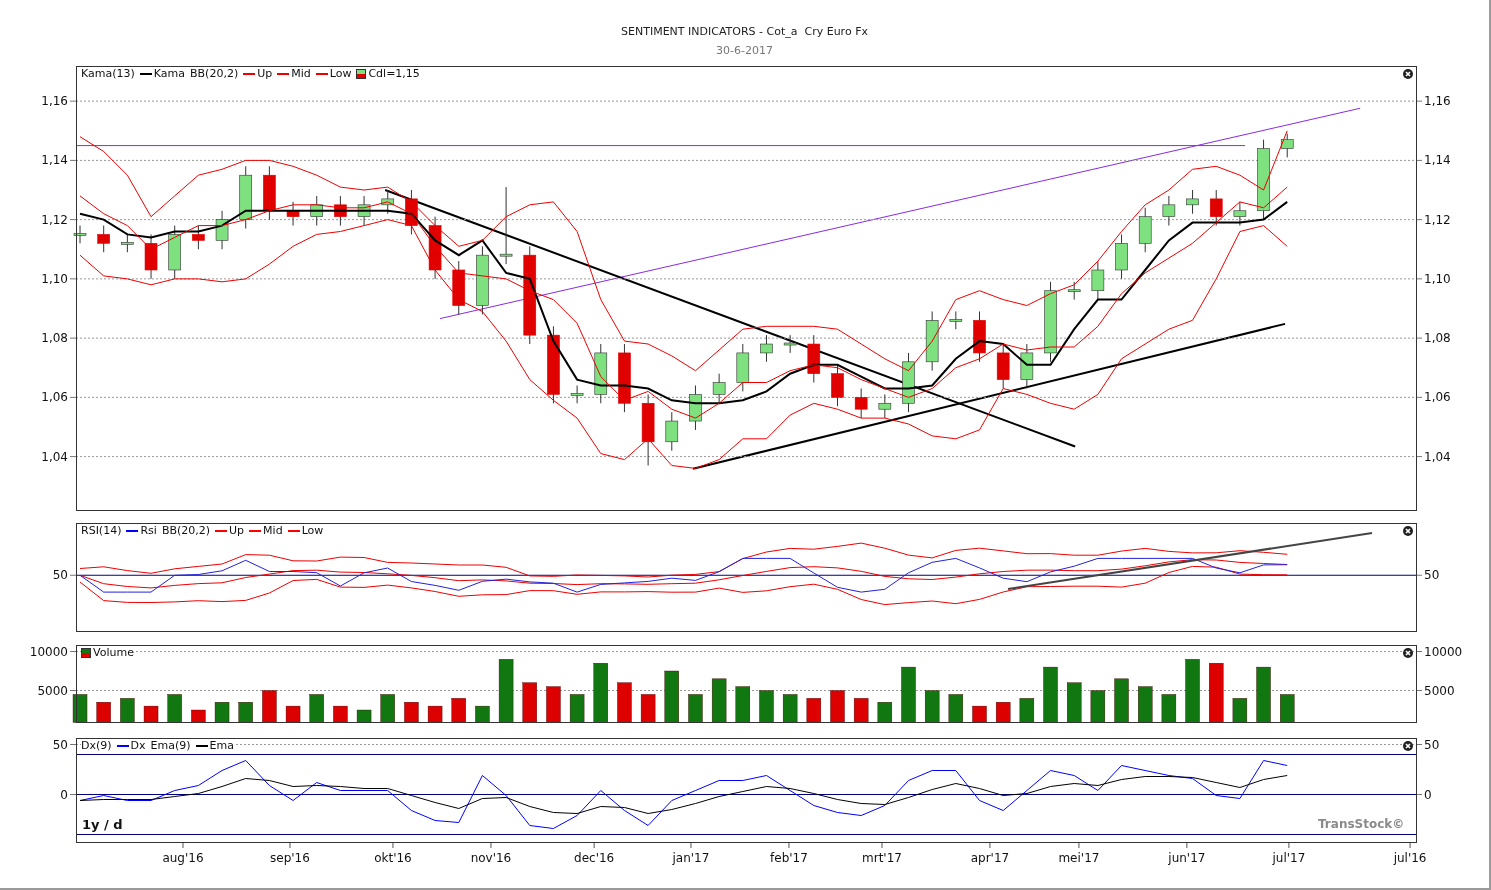  Describe the element at coordinates (54, 278) in the screenshot. I see `y-axis-label: 1,10` at that location.